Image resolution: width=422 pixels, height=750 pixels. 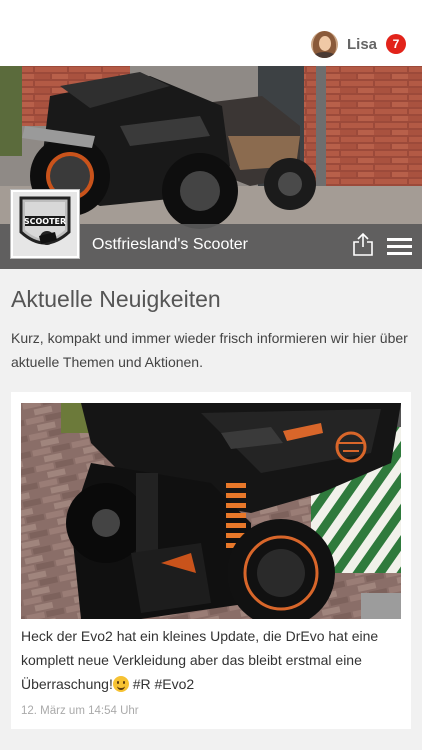 I want to click on scooter-logo-icon: SCOOTER, so click(x=45, y=224).